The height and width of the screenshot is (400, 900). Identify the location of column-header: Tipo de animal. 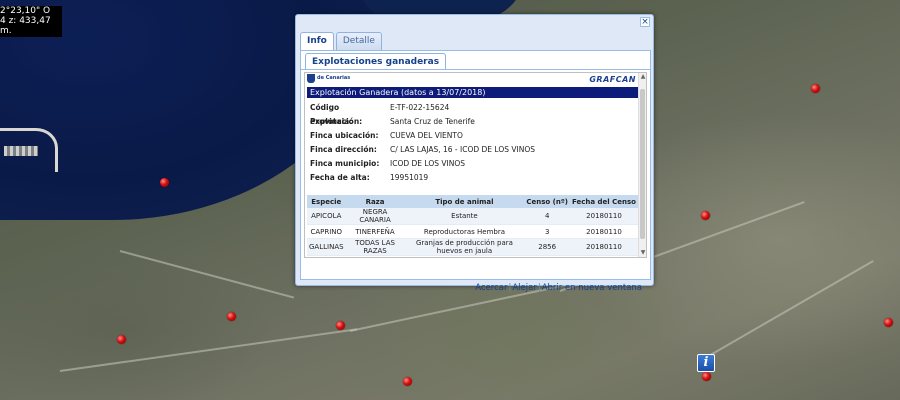
(464, 201).